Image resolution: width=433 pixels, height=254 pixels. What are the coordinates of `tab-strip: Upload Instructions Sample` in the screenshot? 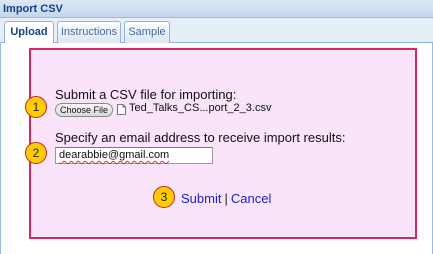 It's located at (216, 31).